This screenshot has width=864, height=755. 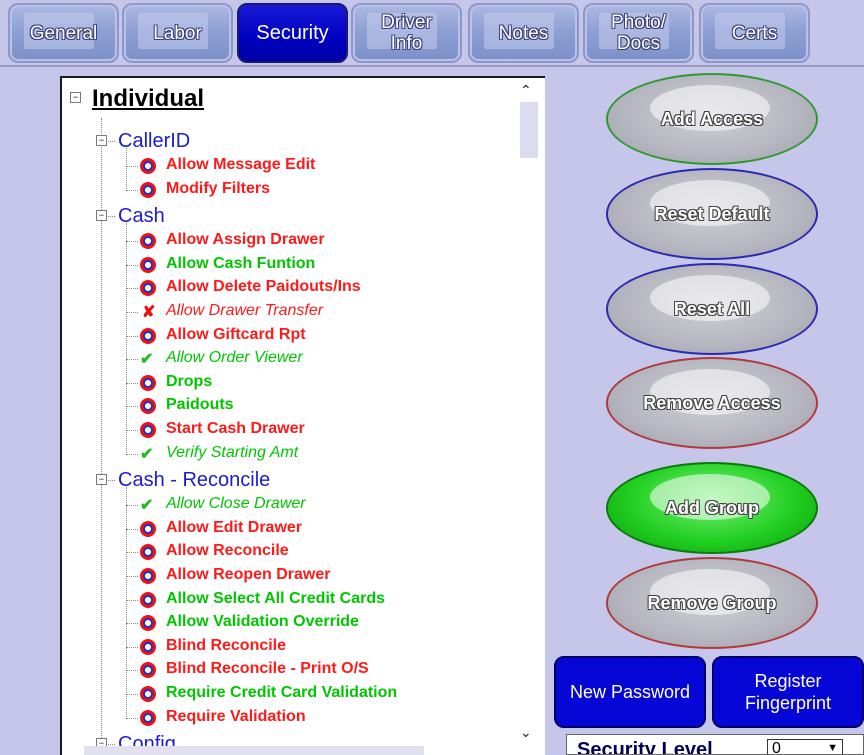 I want to click on security-level-panel: Security Level 0 ▼, so click(x=715, y=744).